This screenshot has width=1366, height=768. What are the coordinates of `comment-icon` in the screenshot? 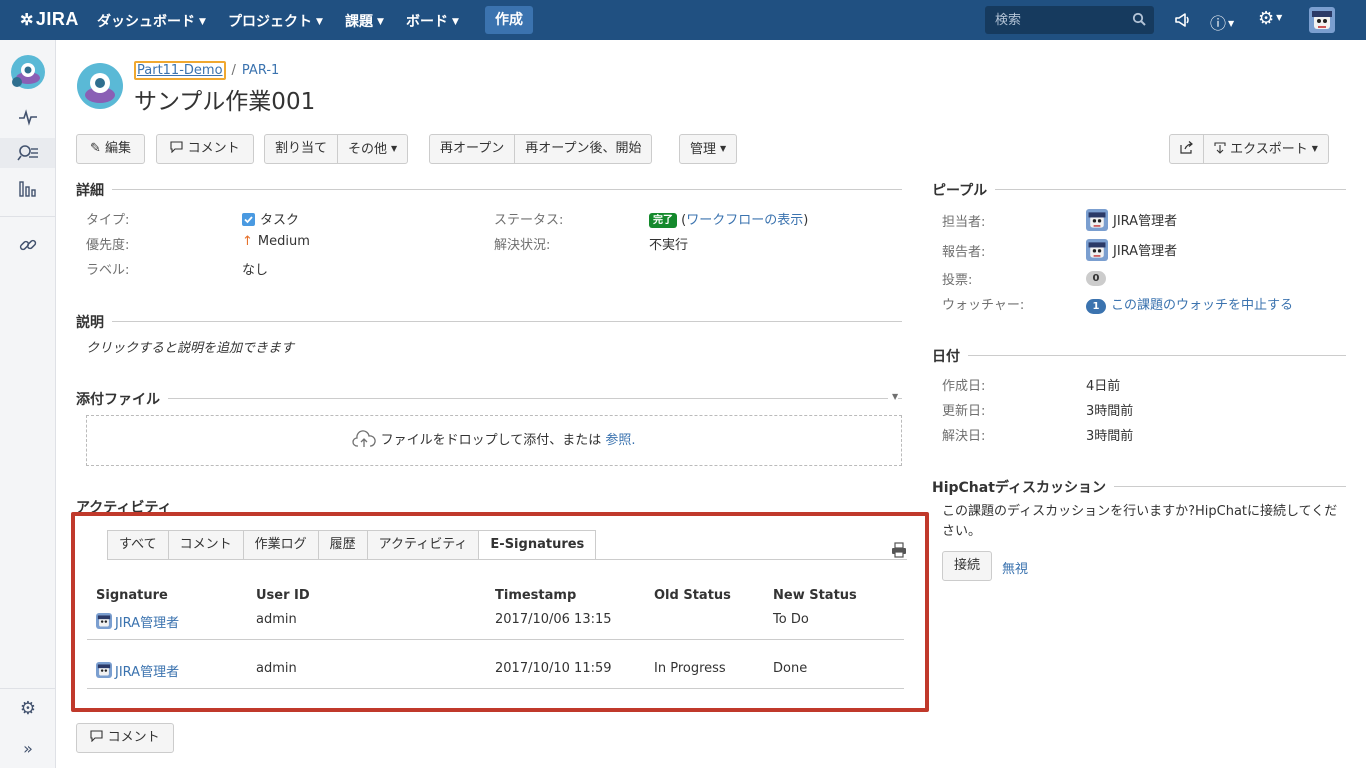 It's located at (176, 147).